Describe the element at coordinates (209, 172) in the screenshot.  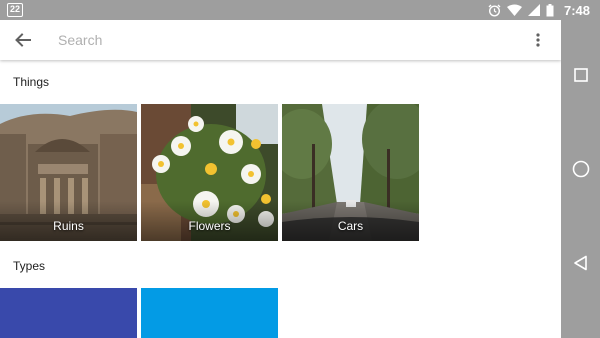
I see `tile-flowers: Flowers` at that location.